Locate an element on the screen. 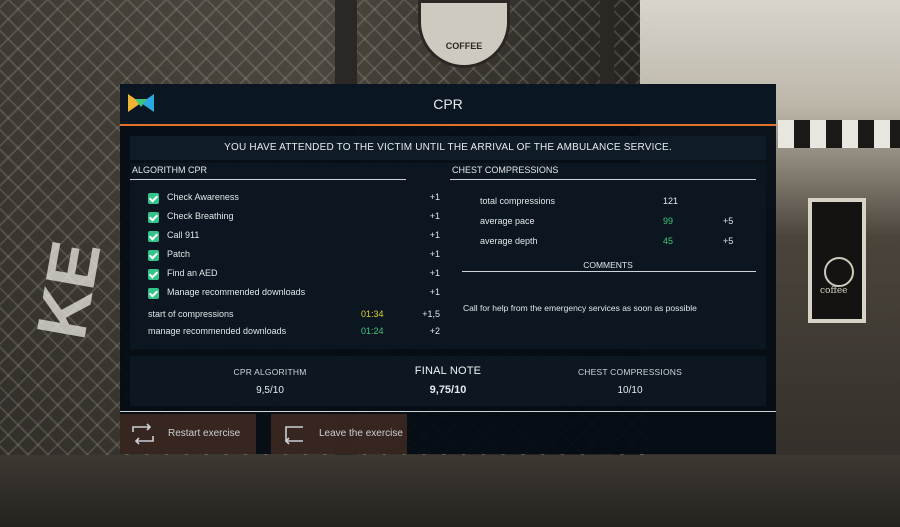 This screenshot has width=900, height=527. dialog-titlebar: CPR is located at coordinates (448, 104).